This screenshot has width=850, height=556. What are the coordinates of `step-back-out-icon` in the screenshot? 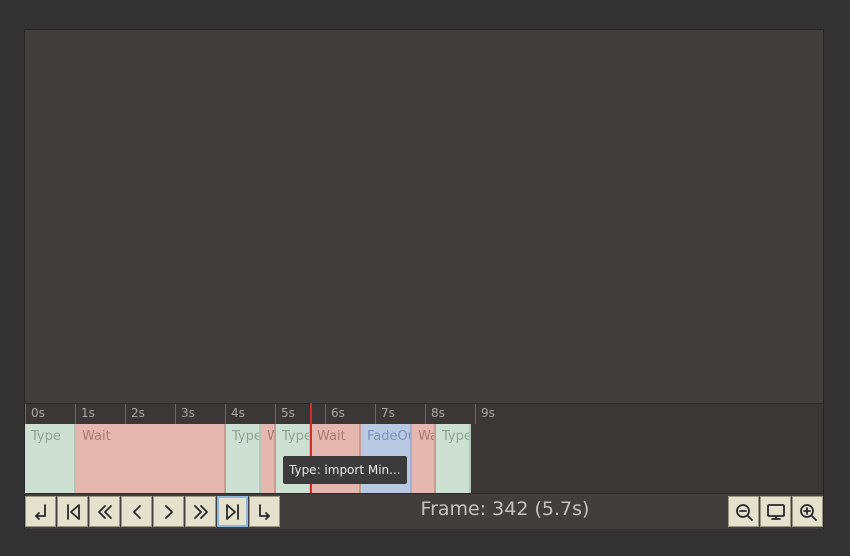 It's located at (40, 511).